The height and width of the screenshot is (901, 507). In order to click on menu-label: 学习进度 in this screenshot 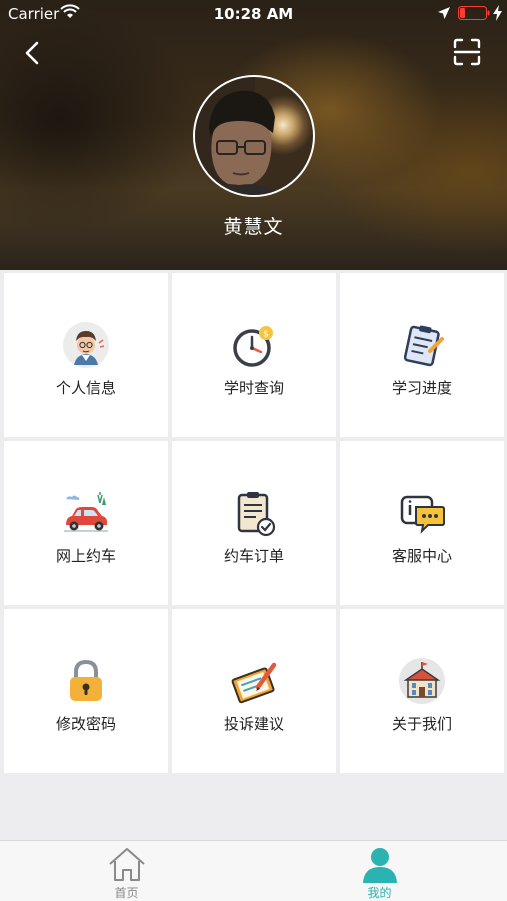, I will do `click(421, 388)`.